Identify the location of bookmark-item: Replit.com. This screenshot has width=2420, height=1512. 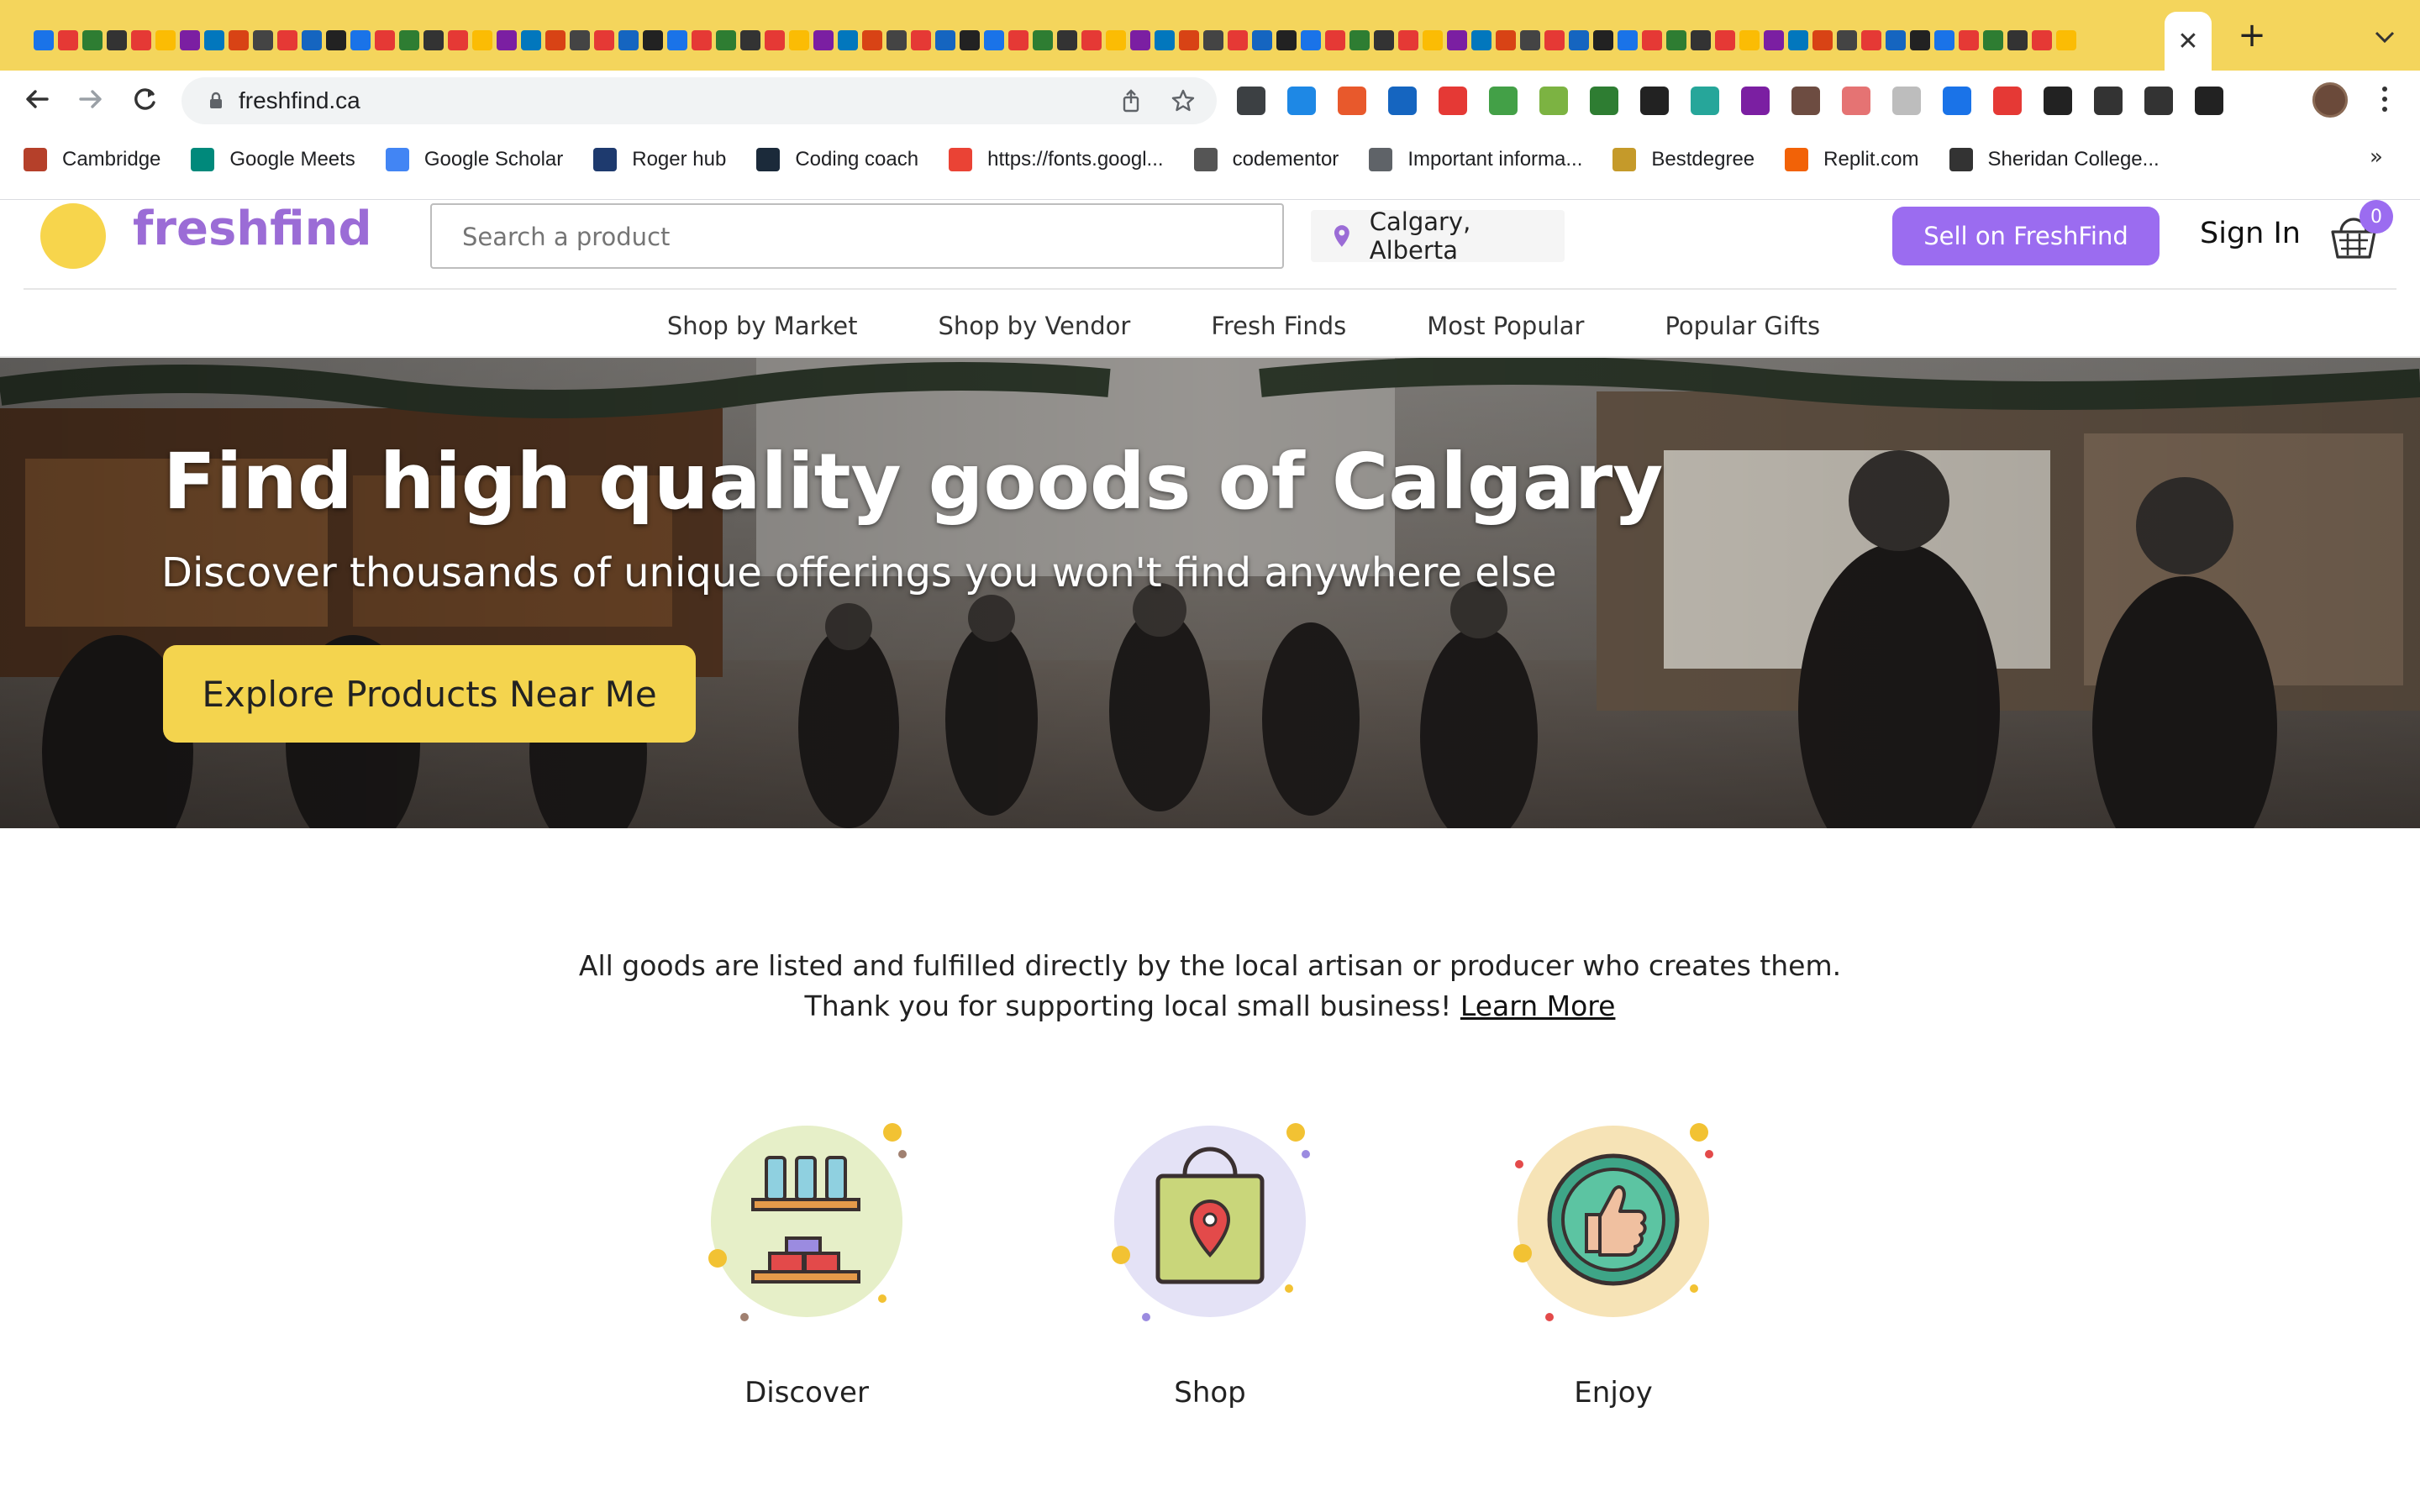
(1852, 159).